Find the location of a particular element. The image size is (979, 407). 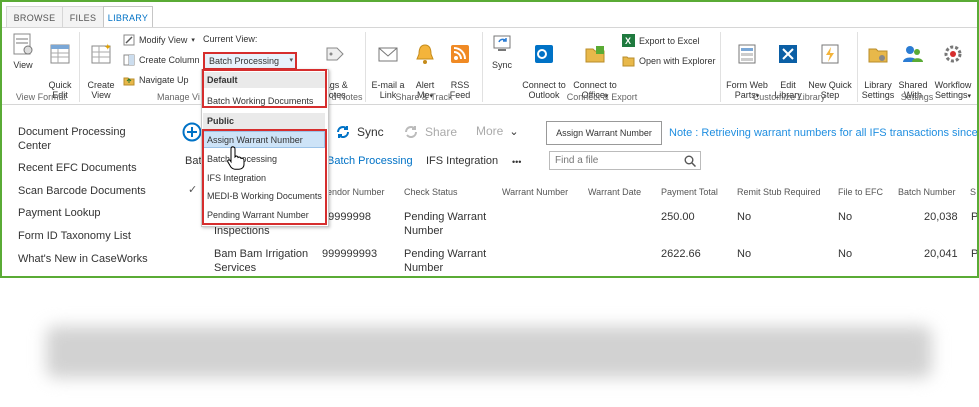

view-button: View is located at coordinates (23, 51).